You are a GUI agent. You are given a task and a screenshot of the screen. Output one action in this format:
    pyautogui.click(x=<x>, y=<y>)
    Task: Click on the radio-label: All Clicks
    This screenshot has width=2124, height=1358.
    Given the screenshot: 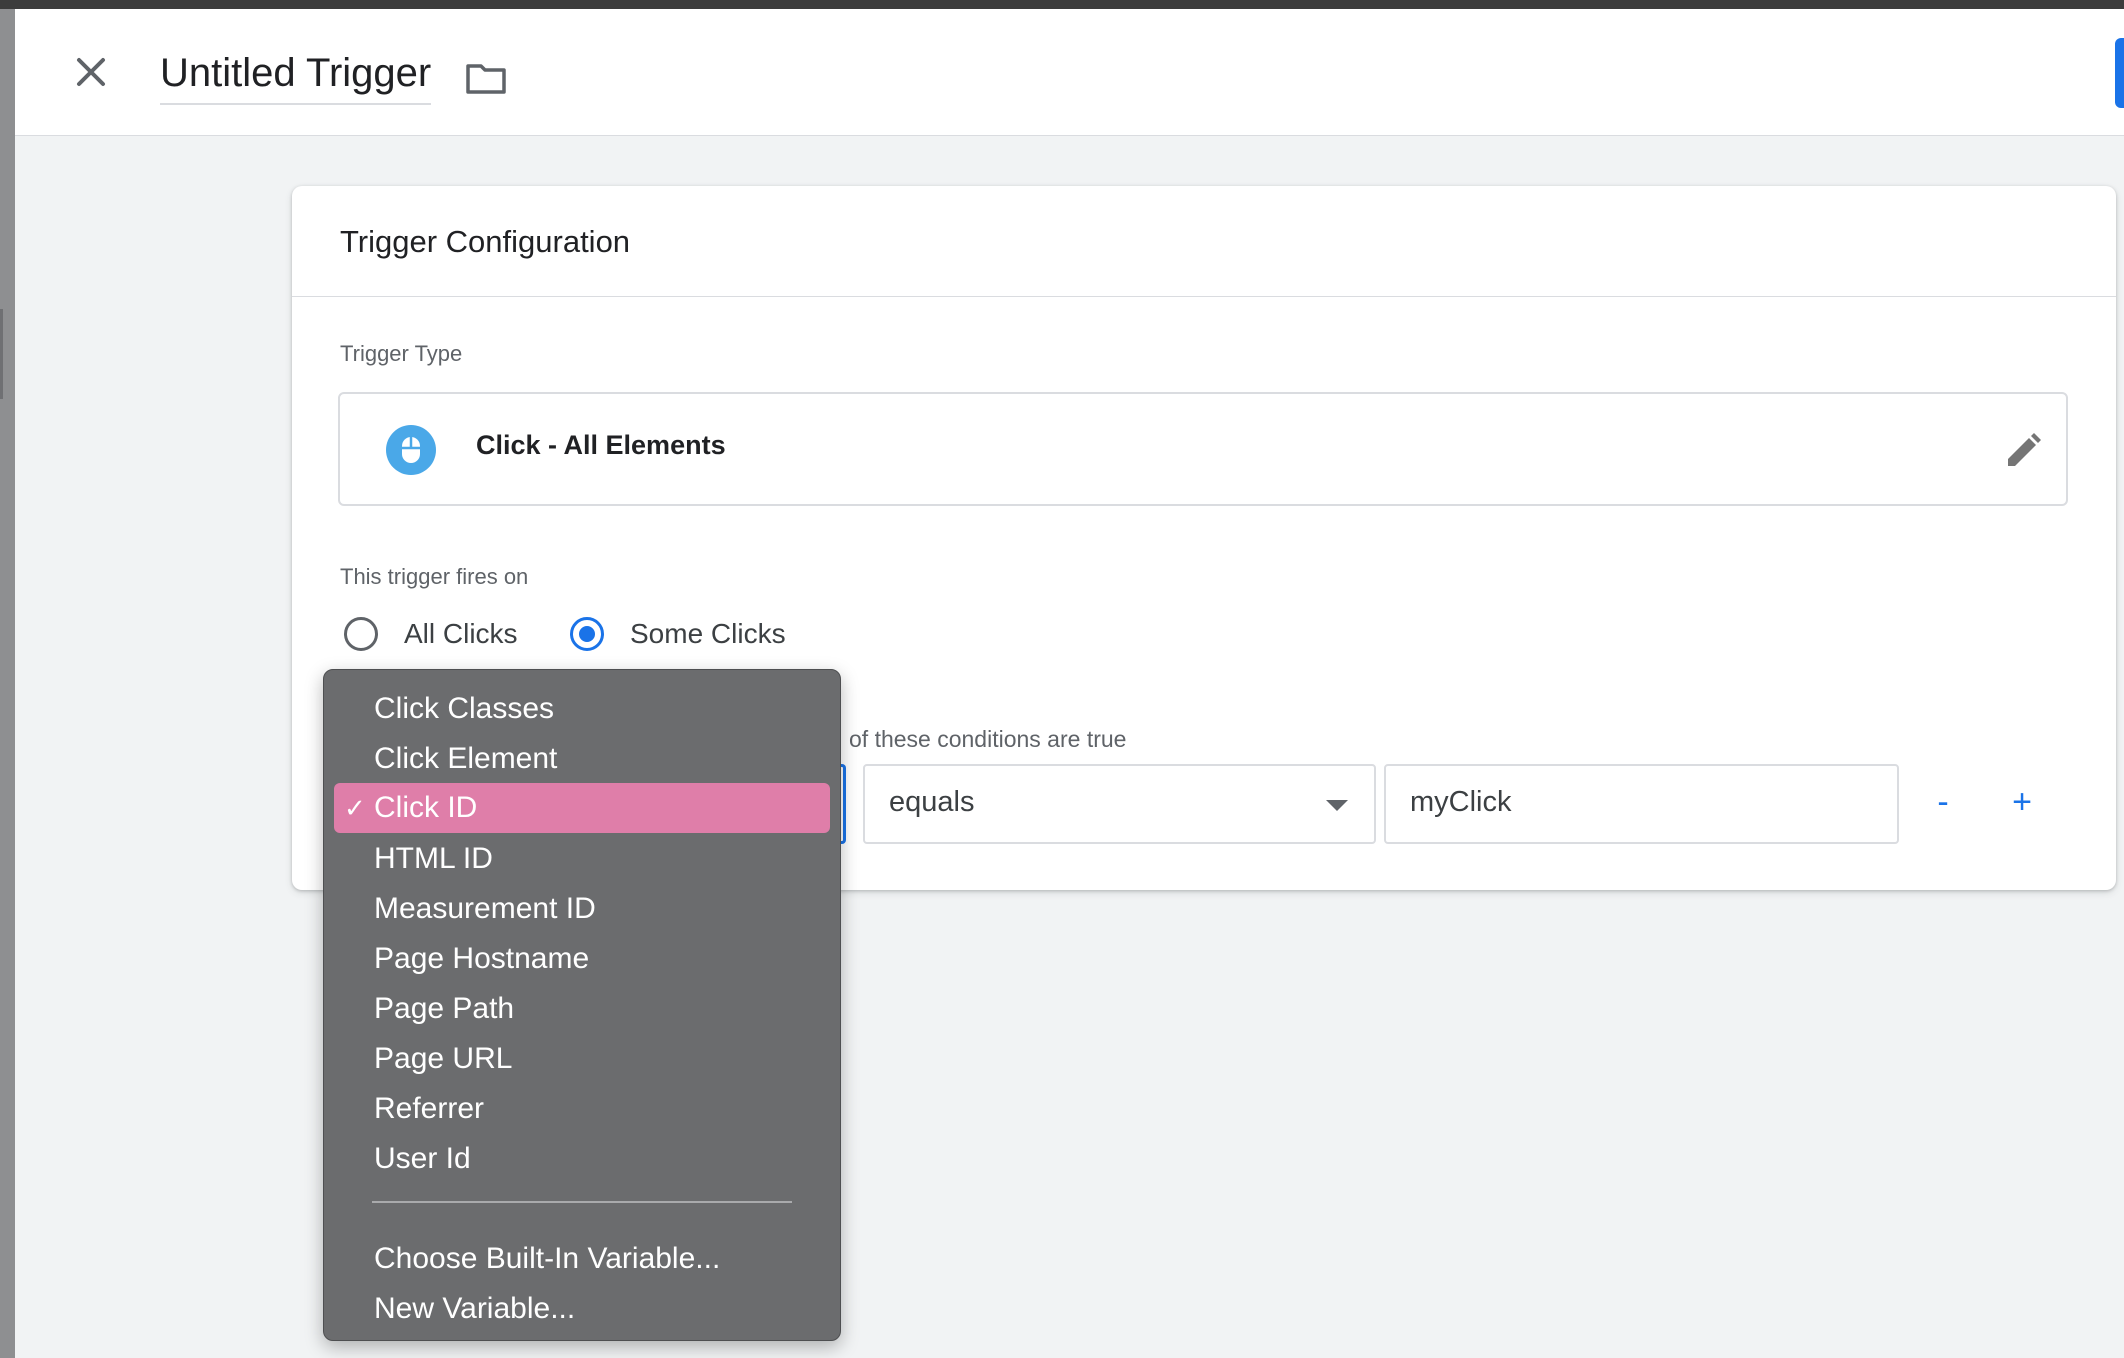 What is the action you would take?
    pyautogui.click(x=461, y=633)
    